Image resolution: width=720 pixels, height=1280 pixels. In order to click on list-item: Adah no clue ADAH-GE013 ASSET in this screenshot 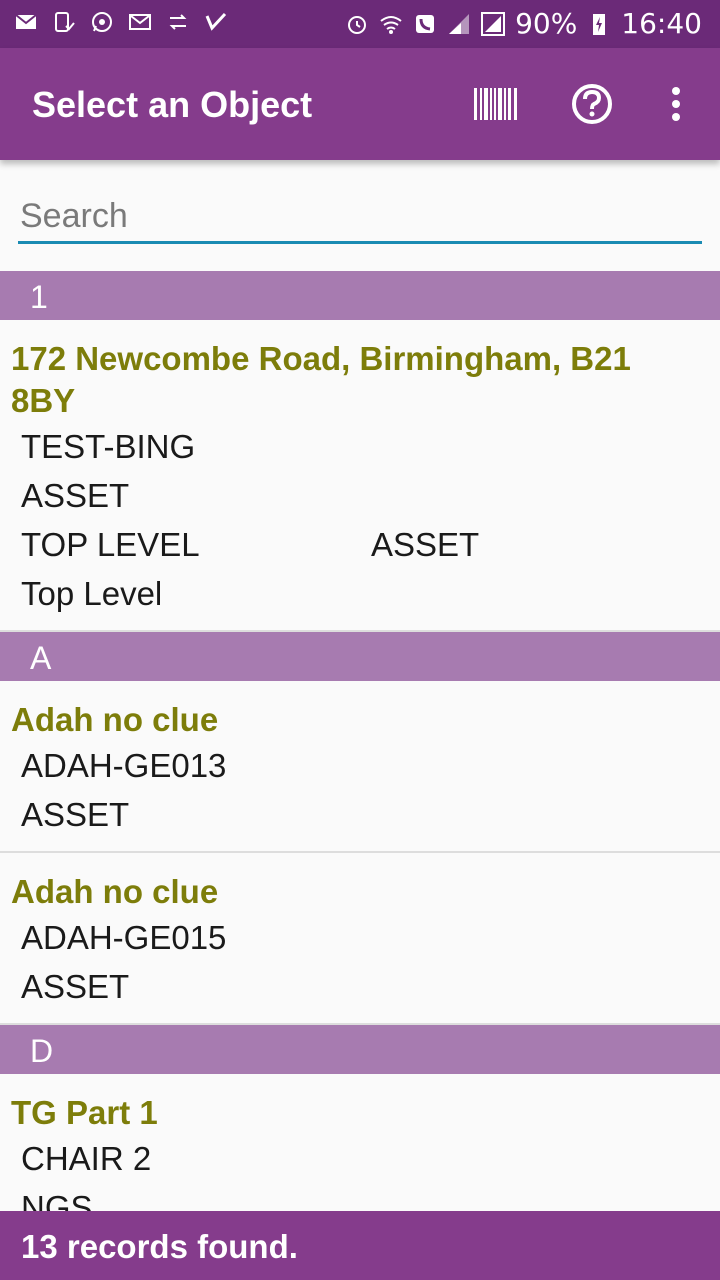, I will do `click(360, 767)`.